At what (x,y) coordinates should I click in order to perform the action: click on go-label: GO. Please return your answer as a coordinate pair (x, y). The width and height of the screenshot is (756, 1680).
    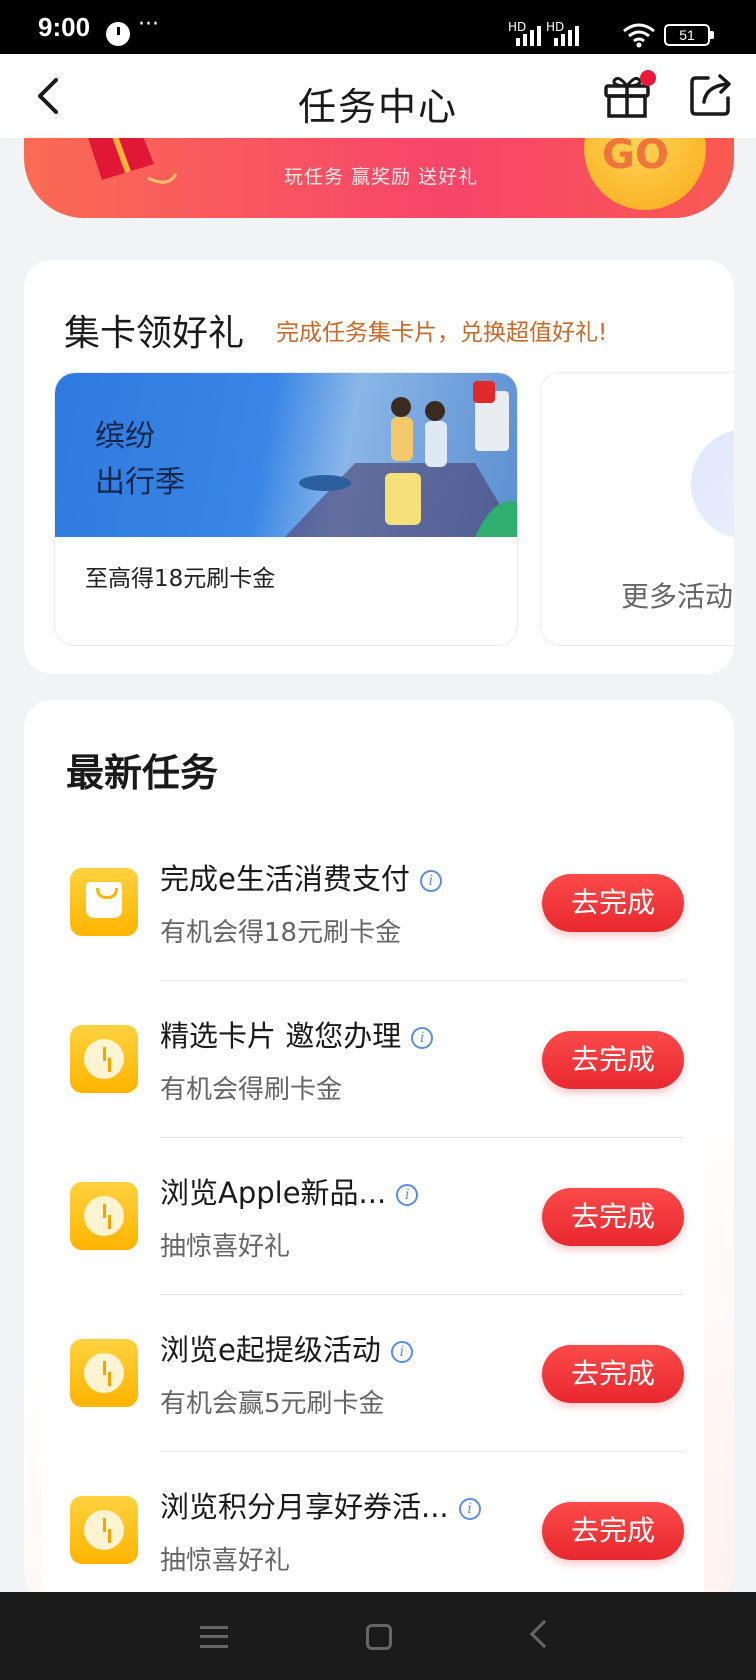
    Looking at the image, I should click on (635, 158).